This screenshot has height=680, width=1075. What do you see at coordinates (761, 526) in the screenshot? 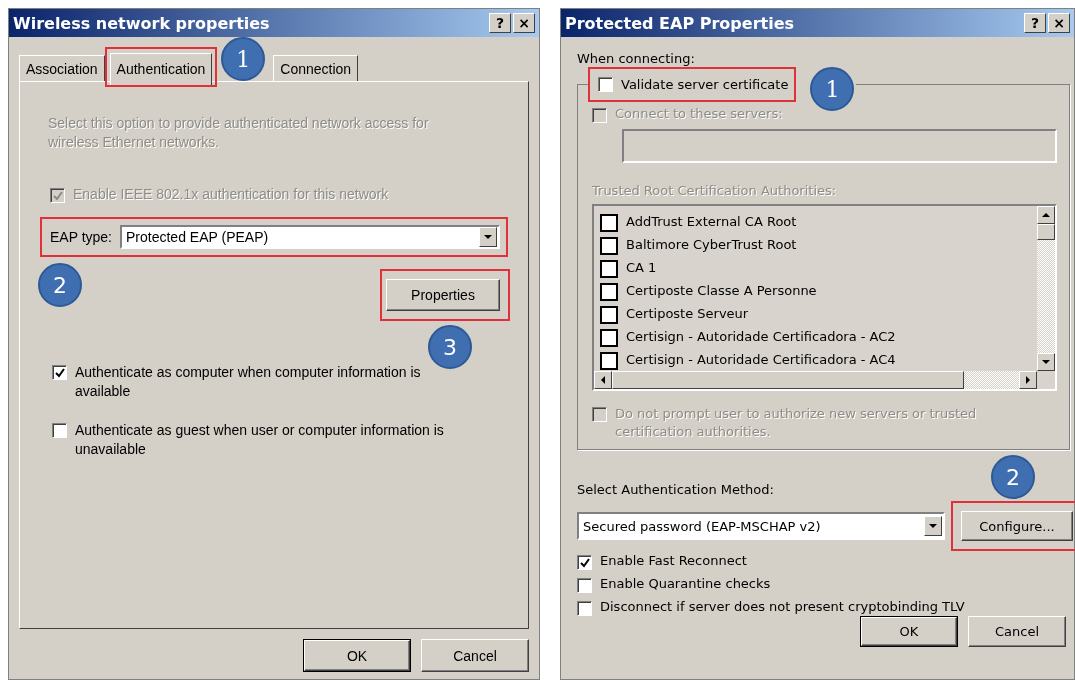
I see `auth-method-dropdown: Secured password (EAP-MSCHAP v2)` at bounding box center [761, 526].